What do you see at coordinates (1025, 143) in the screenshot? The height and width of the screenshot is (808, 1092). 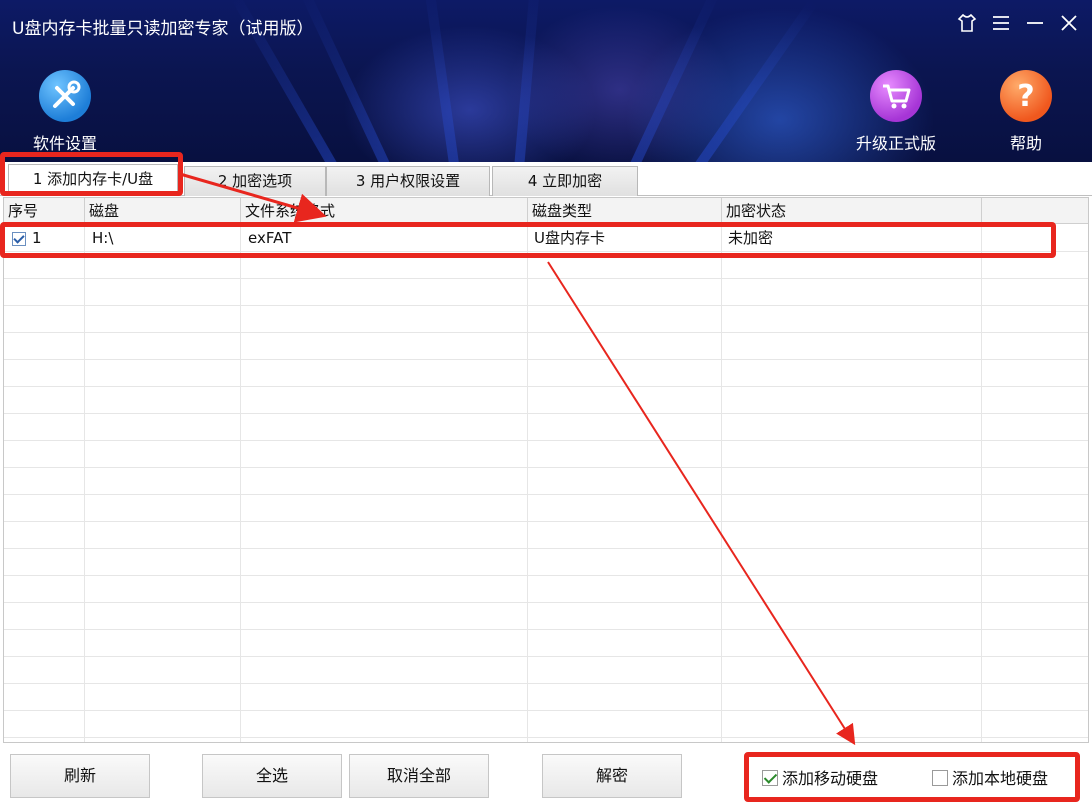 I see `help-label: 帮助` at bounding box center [1025, 143].